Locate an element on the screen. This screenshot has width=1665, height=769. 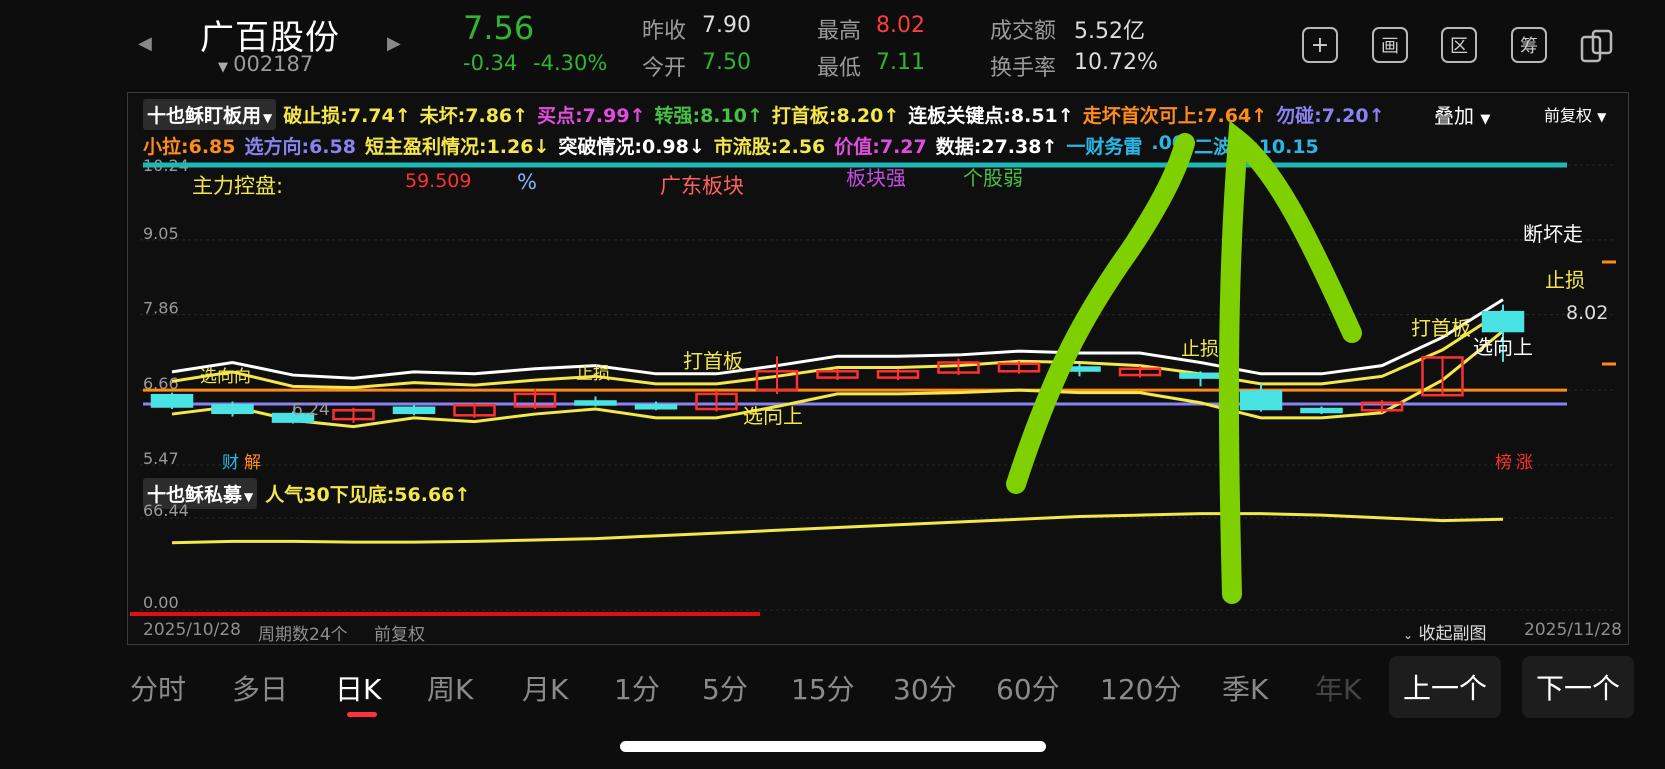
turnover-label: 换手率 is located at coordinates (1023, 68).